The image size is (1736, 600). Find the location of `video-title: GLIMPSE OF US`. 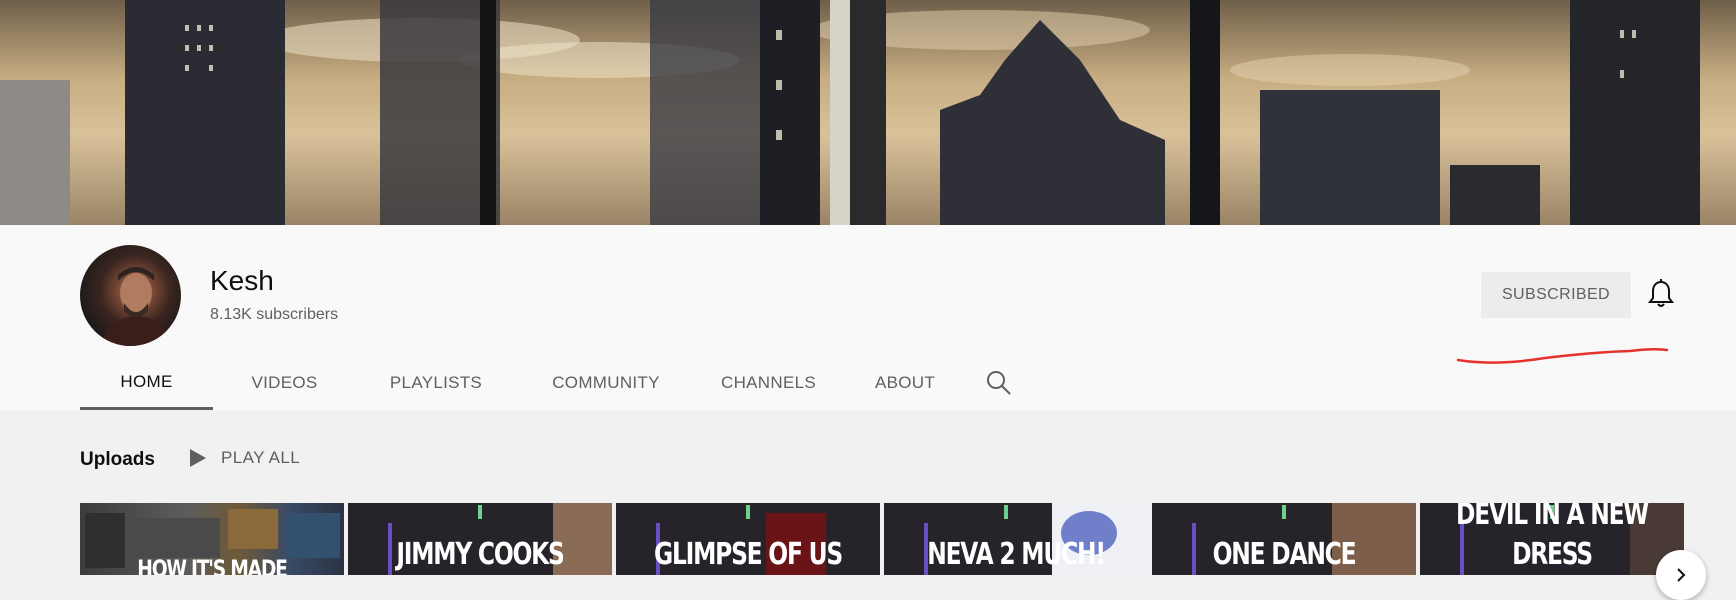

video-title: GLIMPSE OF US is located at coordinates (748, 554).